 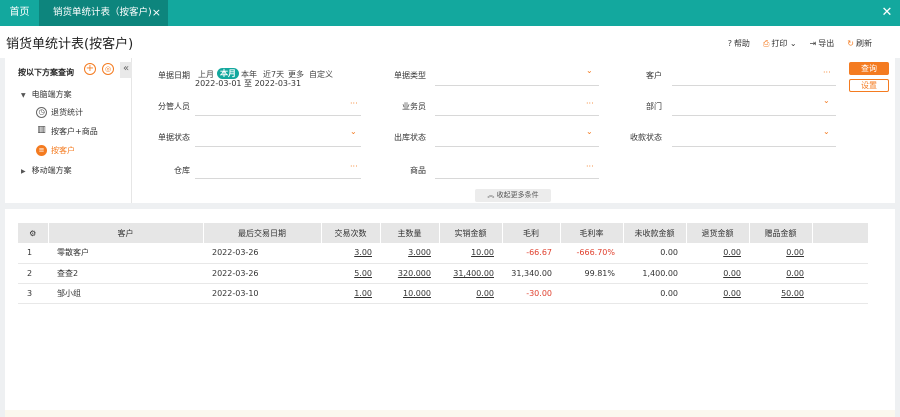 I want to click on scheme-settings-icon: ◎, so click(x=108, y=69).